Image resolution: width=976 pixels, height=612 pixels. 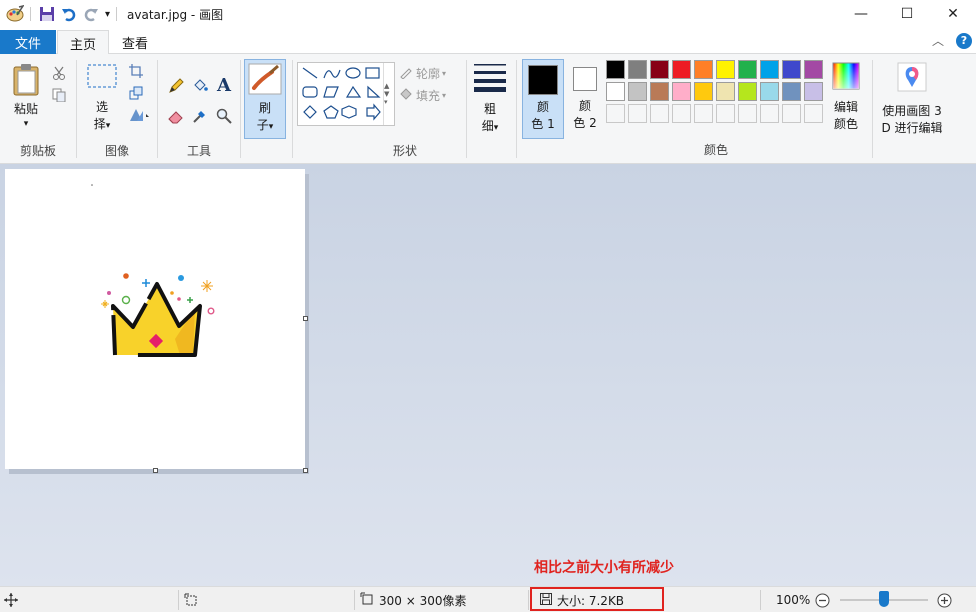 I want to click on save-icon, so click(x=47, y=14).